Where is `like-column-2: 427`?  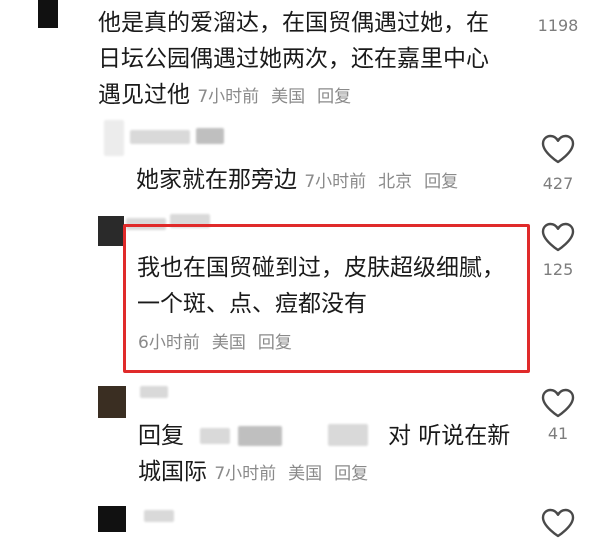 like-column-2: 427 is located at coordinates (558, 163).